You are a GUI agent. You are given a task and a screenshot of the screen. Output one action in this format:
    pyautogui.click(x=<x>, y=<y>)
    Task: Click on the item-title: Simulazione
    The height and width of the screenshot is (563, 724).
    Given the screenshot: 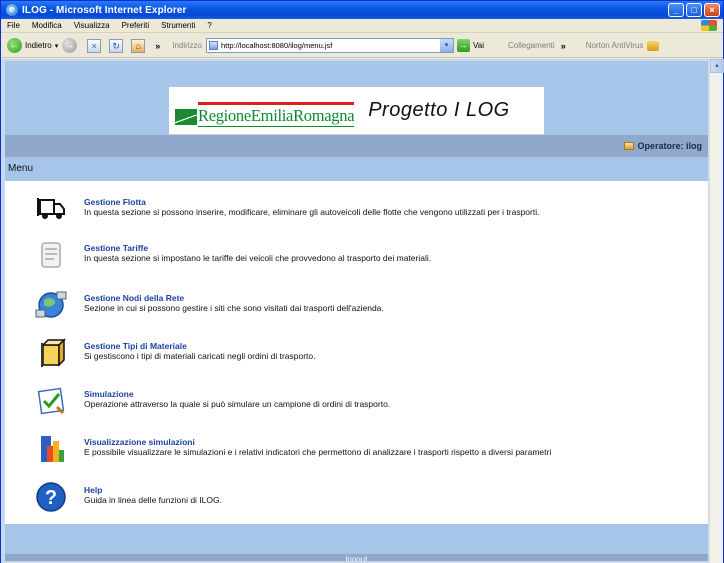 What is the action you would take?
    pyautogui.click(x=109, y=394)
    